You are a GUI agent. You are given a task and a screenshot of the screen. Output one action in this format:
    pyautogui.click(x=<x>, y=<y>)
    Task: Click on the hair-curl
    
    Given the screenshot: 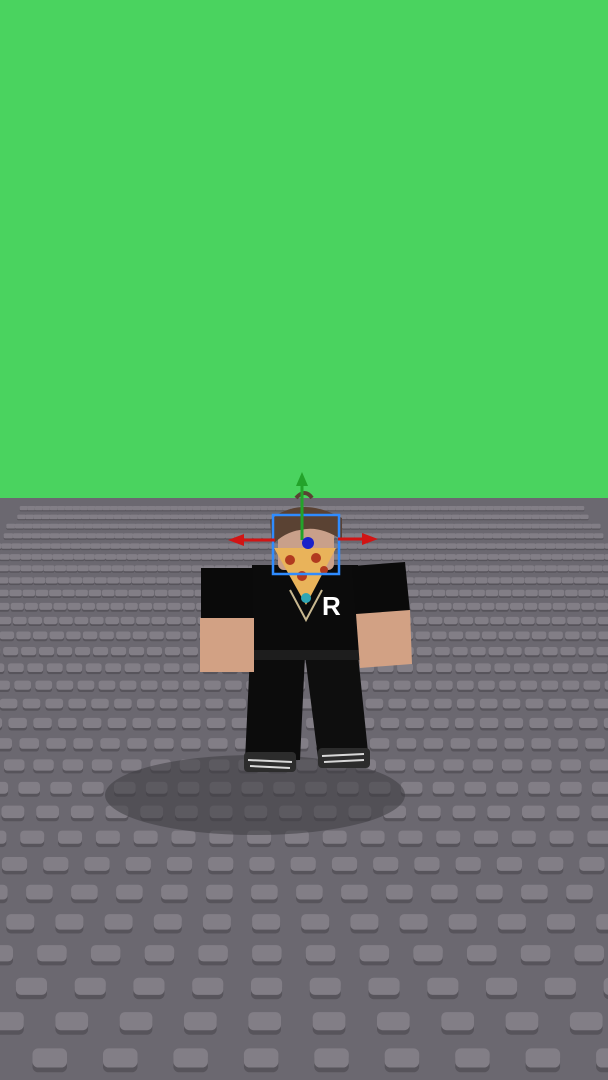 What is the action you would take?
    pyautogui.click(x=304, y=495)
    